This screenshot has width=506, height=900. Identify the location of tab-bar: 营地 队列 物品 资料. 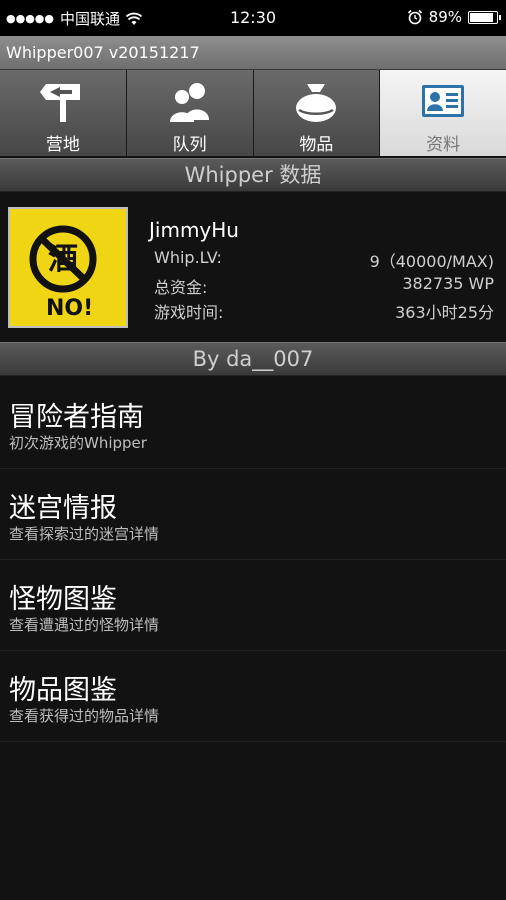
(253, 113).